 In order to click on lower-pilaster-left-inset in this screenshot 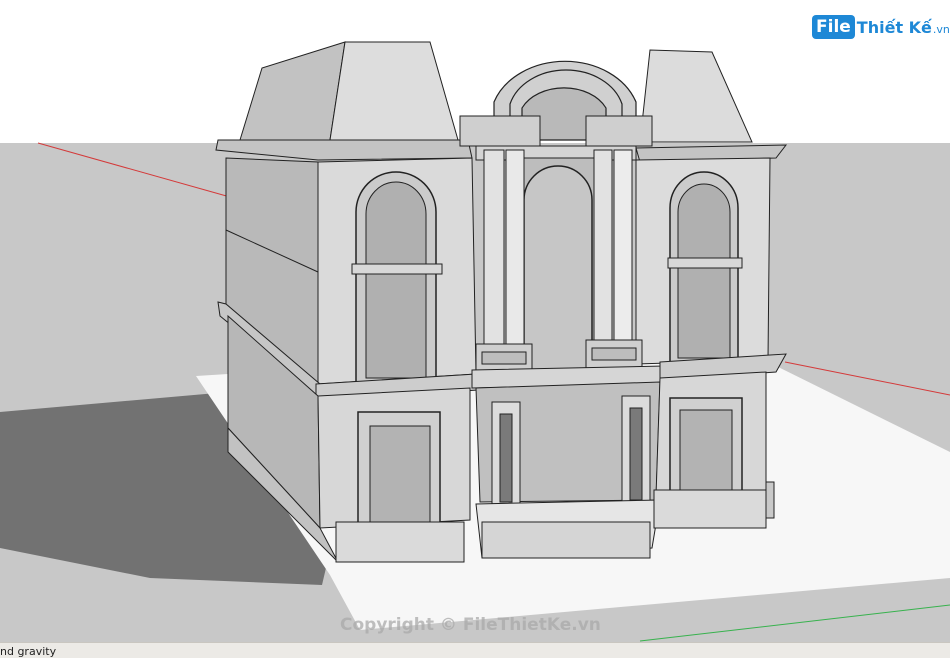, I will do `click(506, 458)`.